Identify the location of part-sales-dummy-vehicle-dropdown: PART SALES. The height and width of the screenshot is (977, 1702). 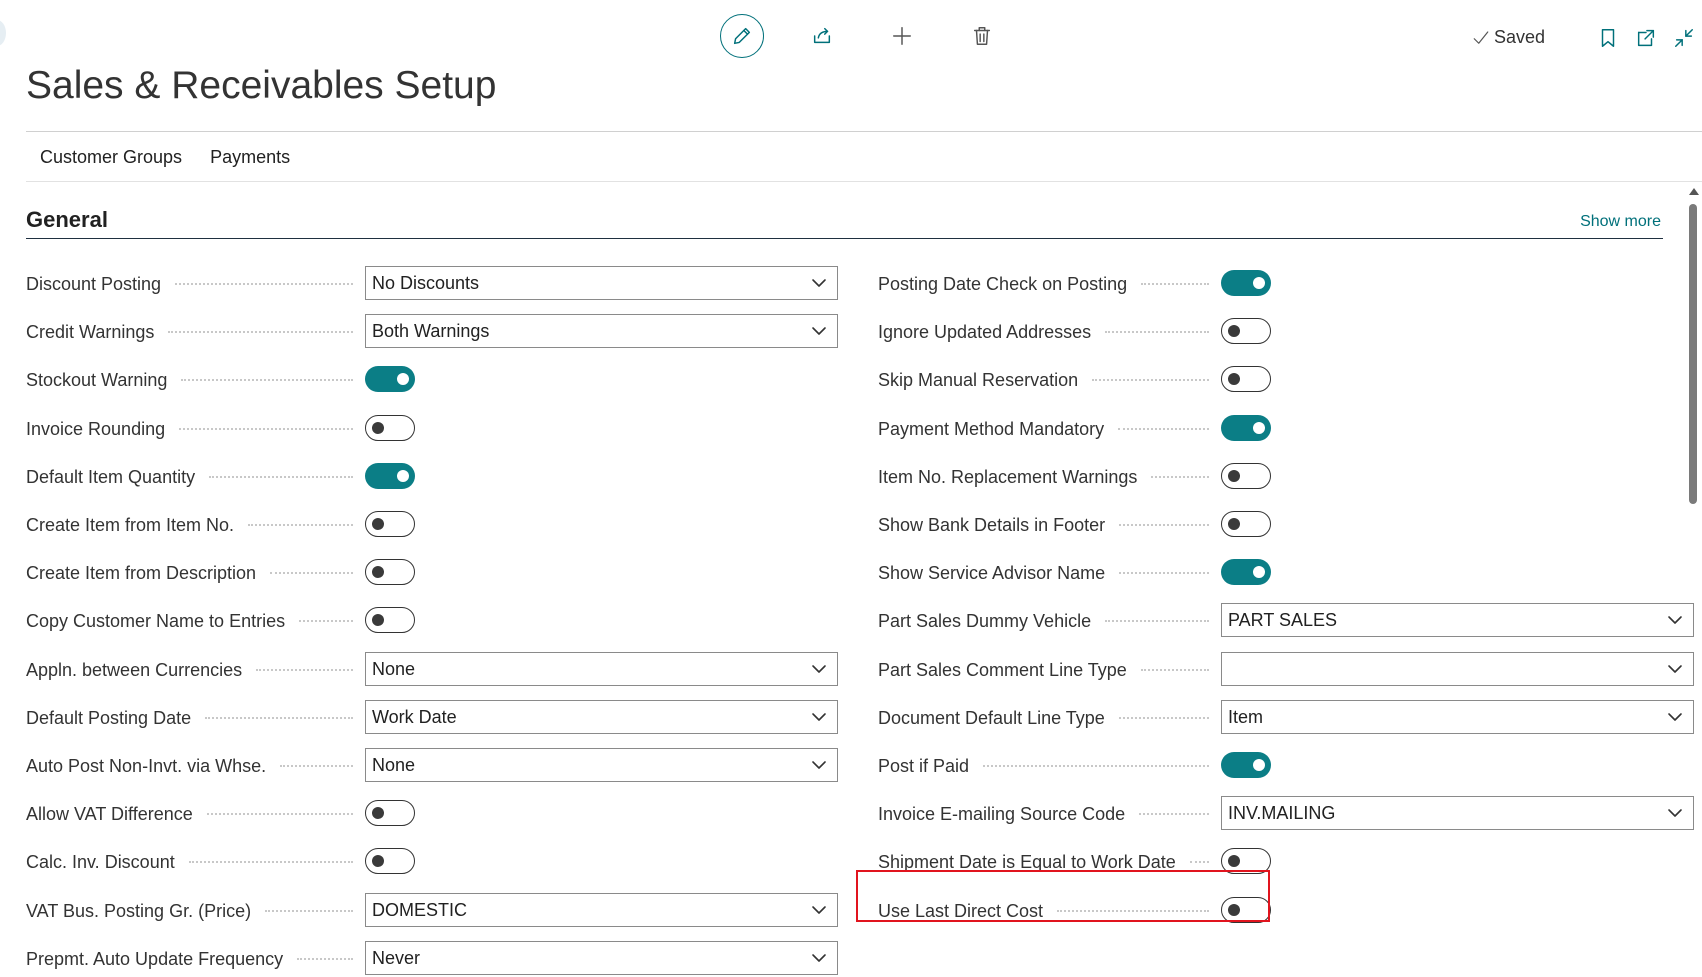
(1457, 620).